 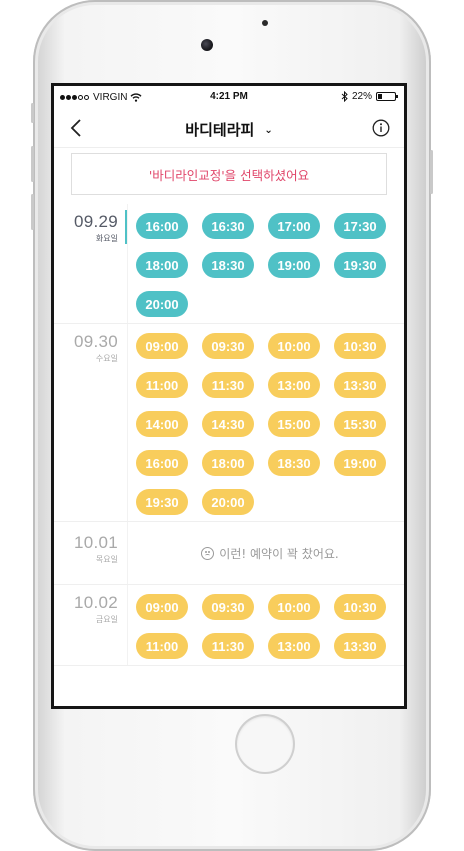 I want to click on date-column: 10.02 금요일, so click(x=90, y=605).